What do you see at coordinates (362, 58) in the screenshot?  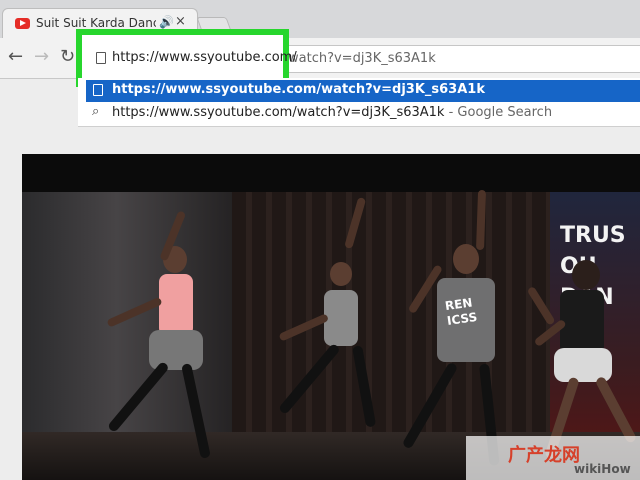 I see `url-remainder: watch?v=dj3K_s63A1k` at bounding box center [362, 58].